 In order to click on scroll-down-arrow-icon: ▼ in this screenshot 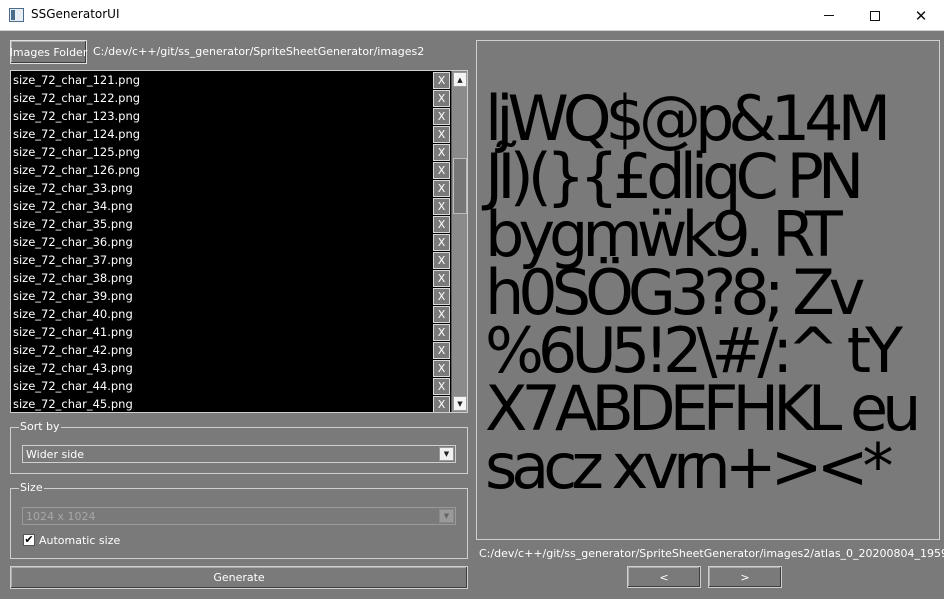, I will do `click(460, 403)`.